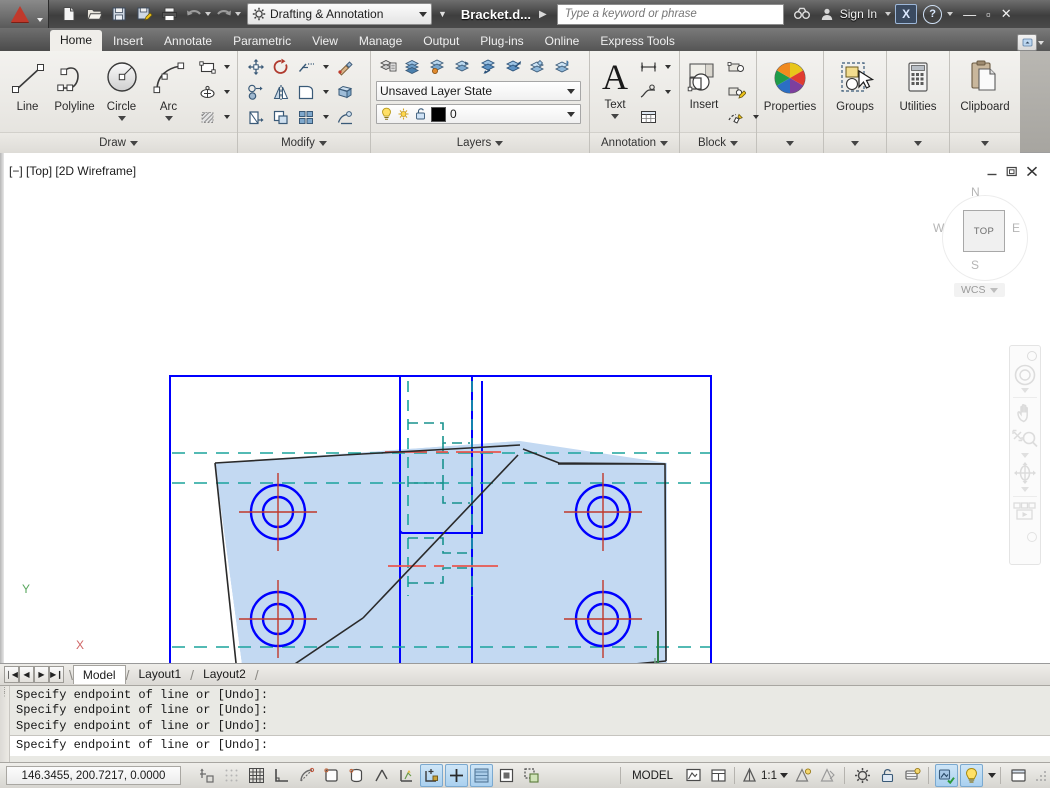 The image size is (1050, 788). Describe the element at coordinates (634, 142) in the screenshot. I see `panel-title-annotation: Annotation` at that location.